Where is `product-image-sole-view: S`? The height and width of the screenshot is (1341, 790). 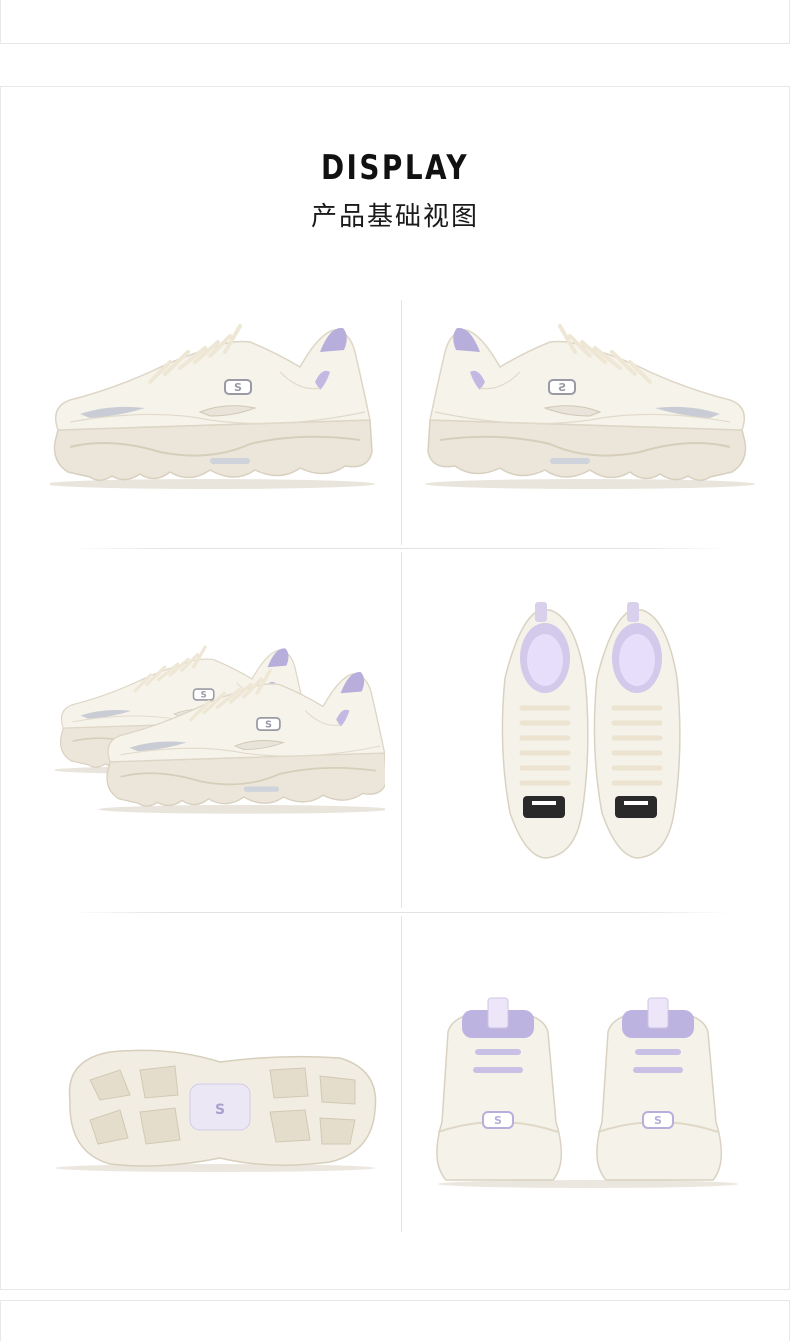
product-image-sole-view: S is located at coordinates (217, 1110).